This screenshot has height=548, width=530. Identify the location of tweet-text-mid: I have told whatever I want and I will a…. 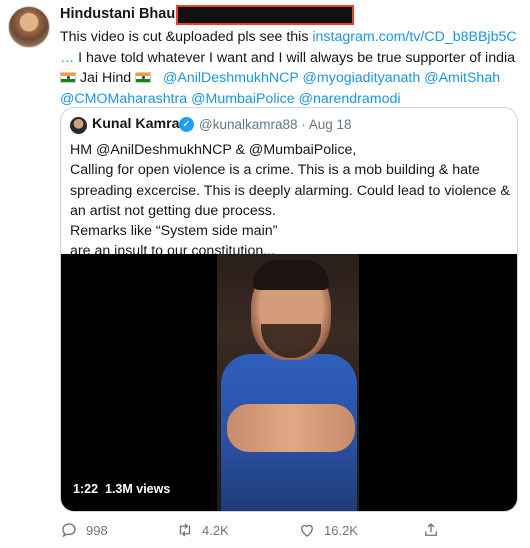
(295, 57).